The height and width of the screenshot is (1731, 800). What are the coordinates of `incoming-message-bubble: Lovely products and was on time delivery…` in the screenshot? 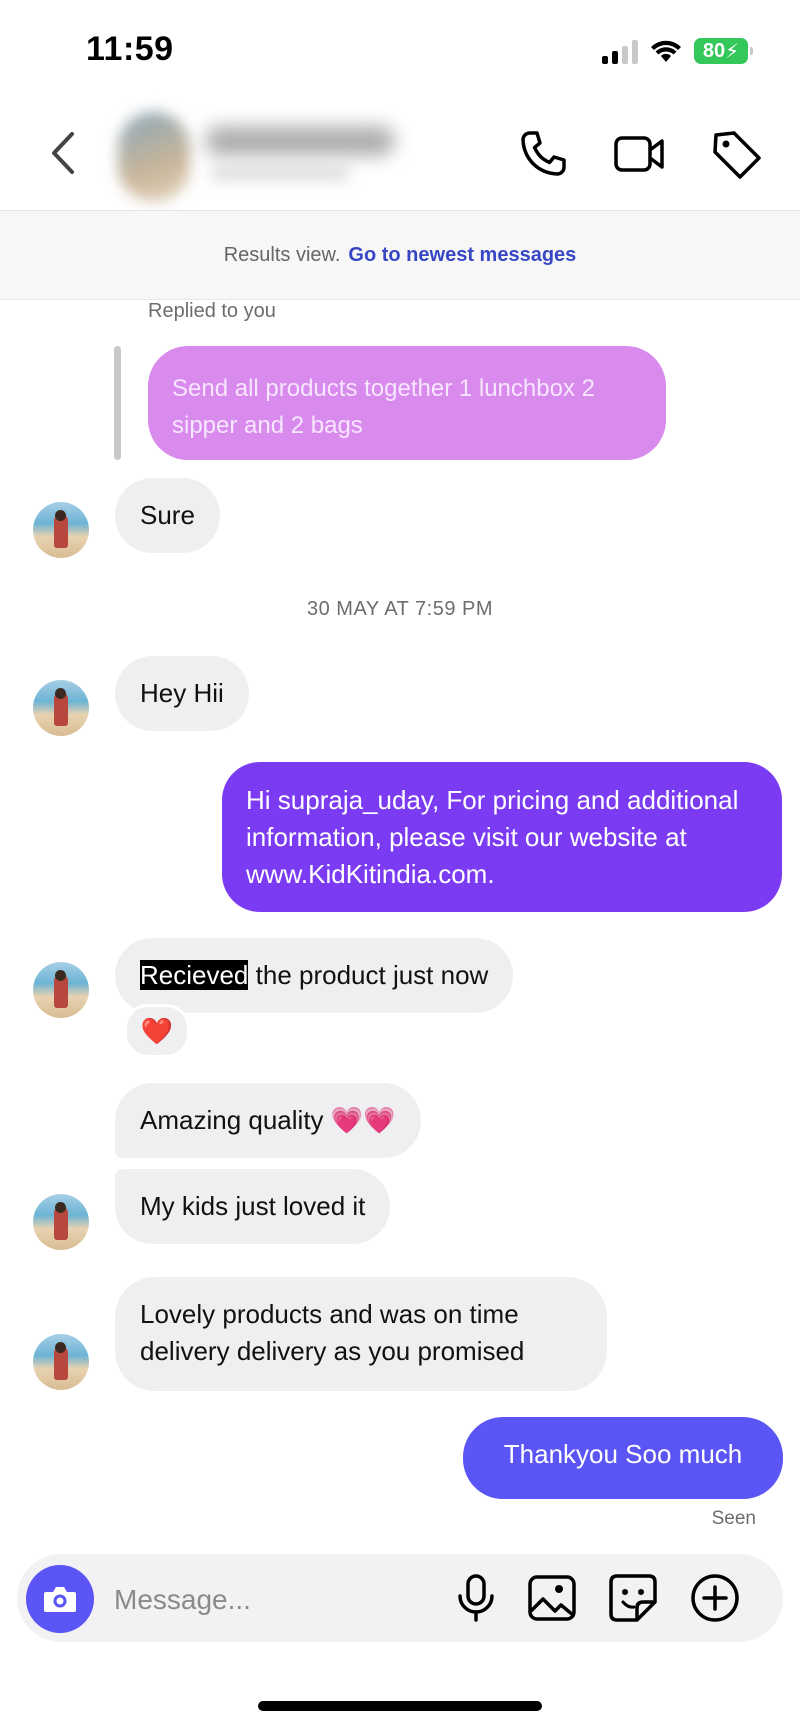 It's located at (361, 1334).